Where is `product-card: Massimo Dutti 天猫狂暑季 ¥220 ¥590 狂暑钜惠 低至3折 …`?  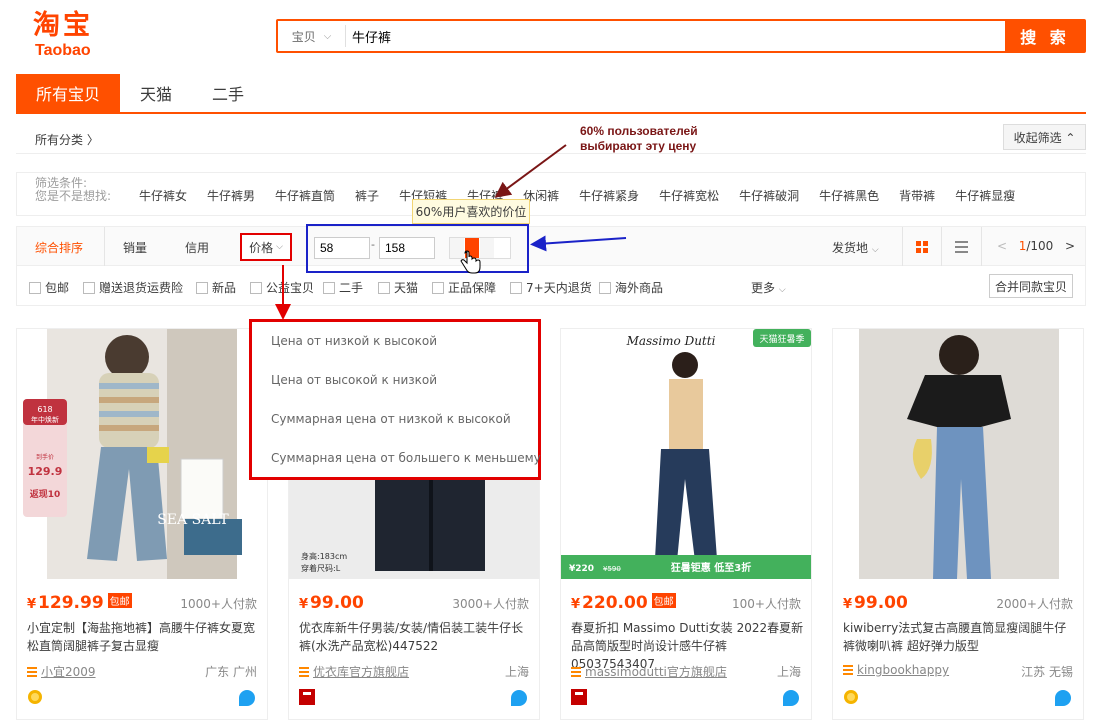
product-card: Massimo Dutti 天猫狂暑季 ¥220 ¥590 狂暑钜惠 低至3折 … is located at coordinates (686, 524).